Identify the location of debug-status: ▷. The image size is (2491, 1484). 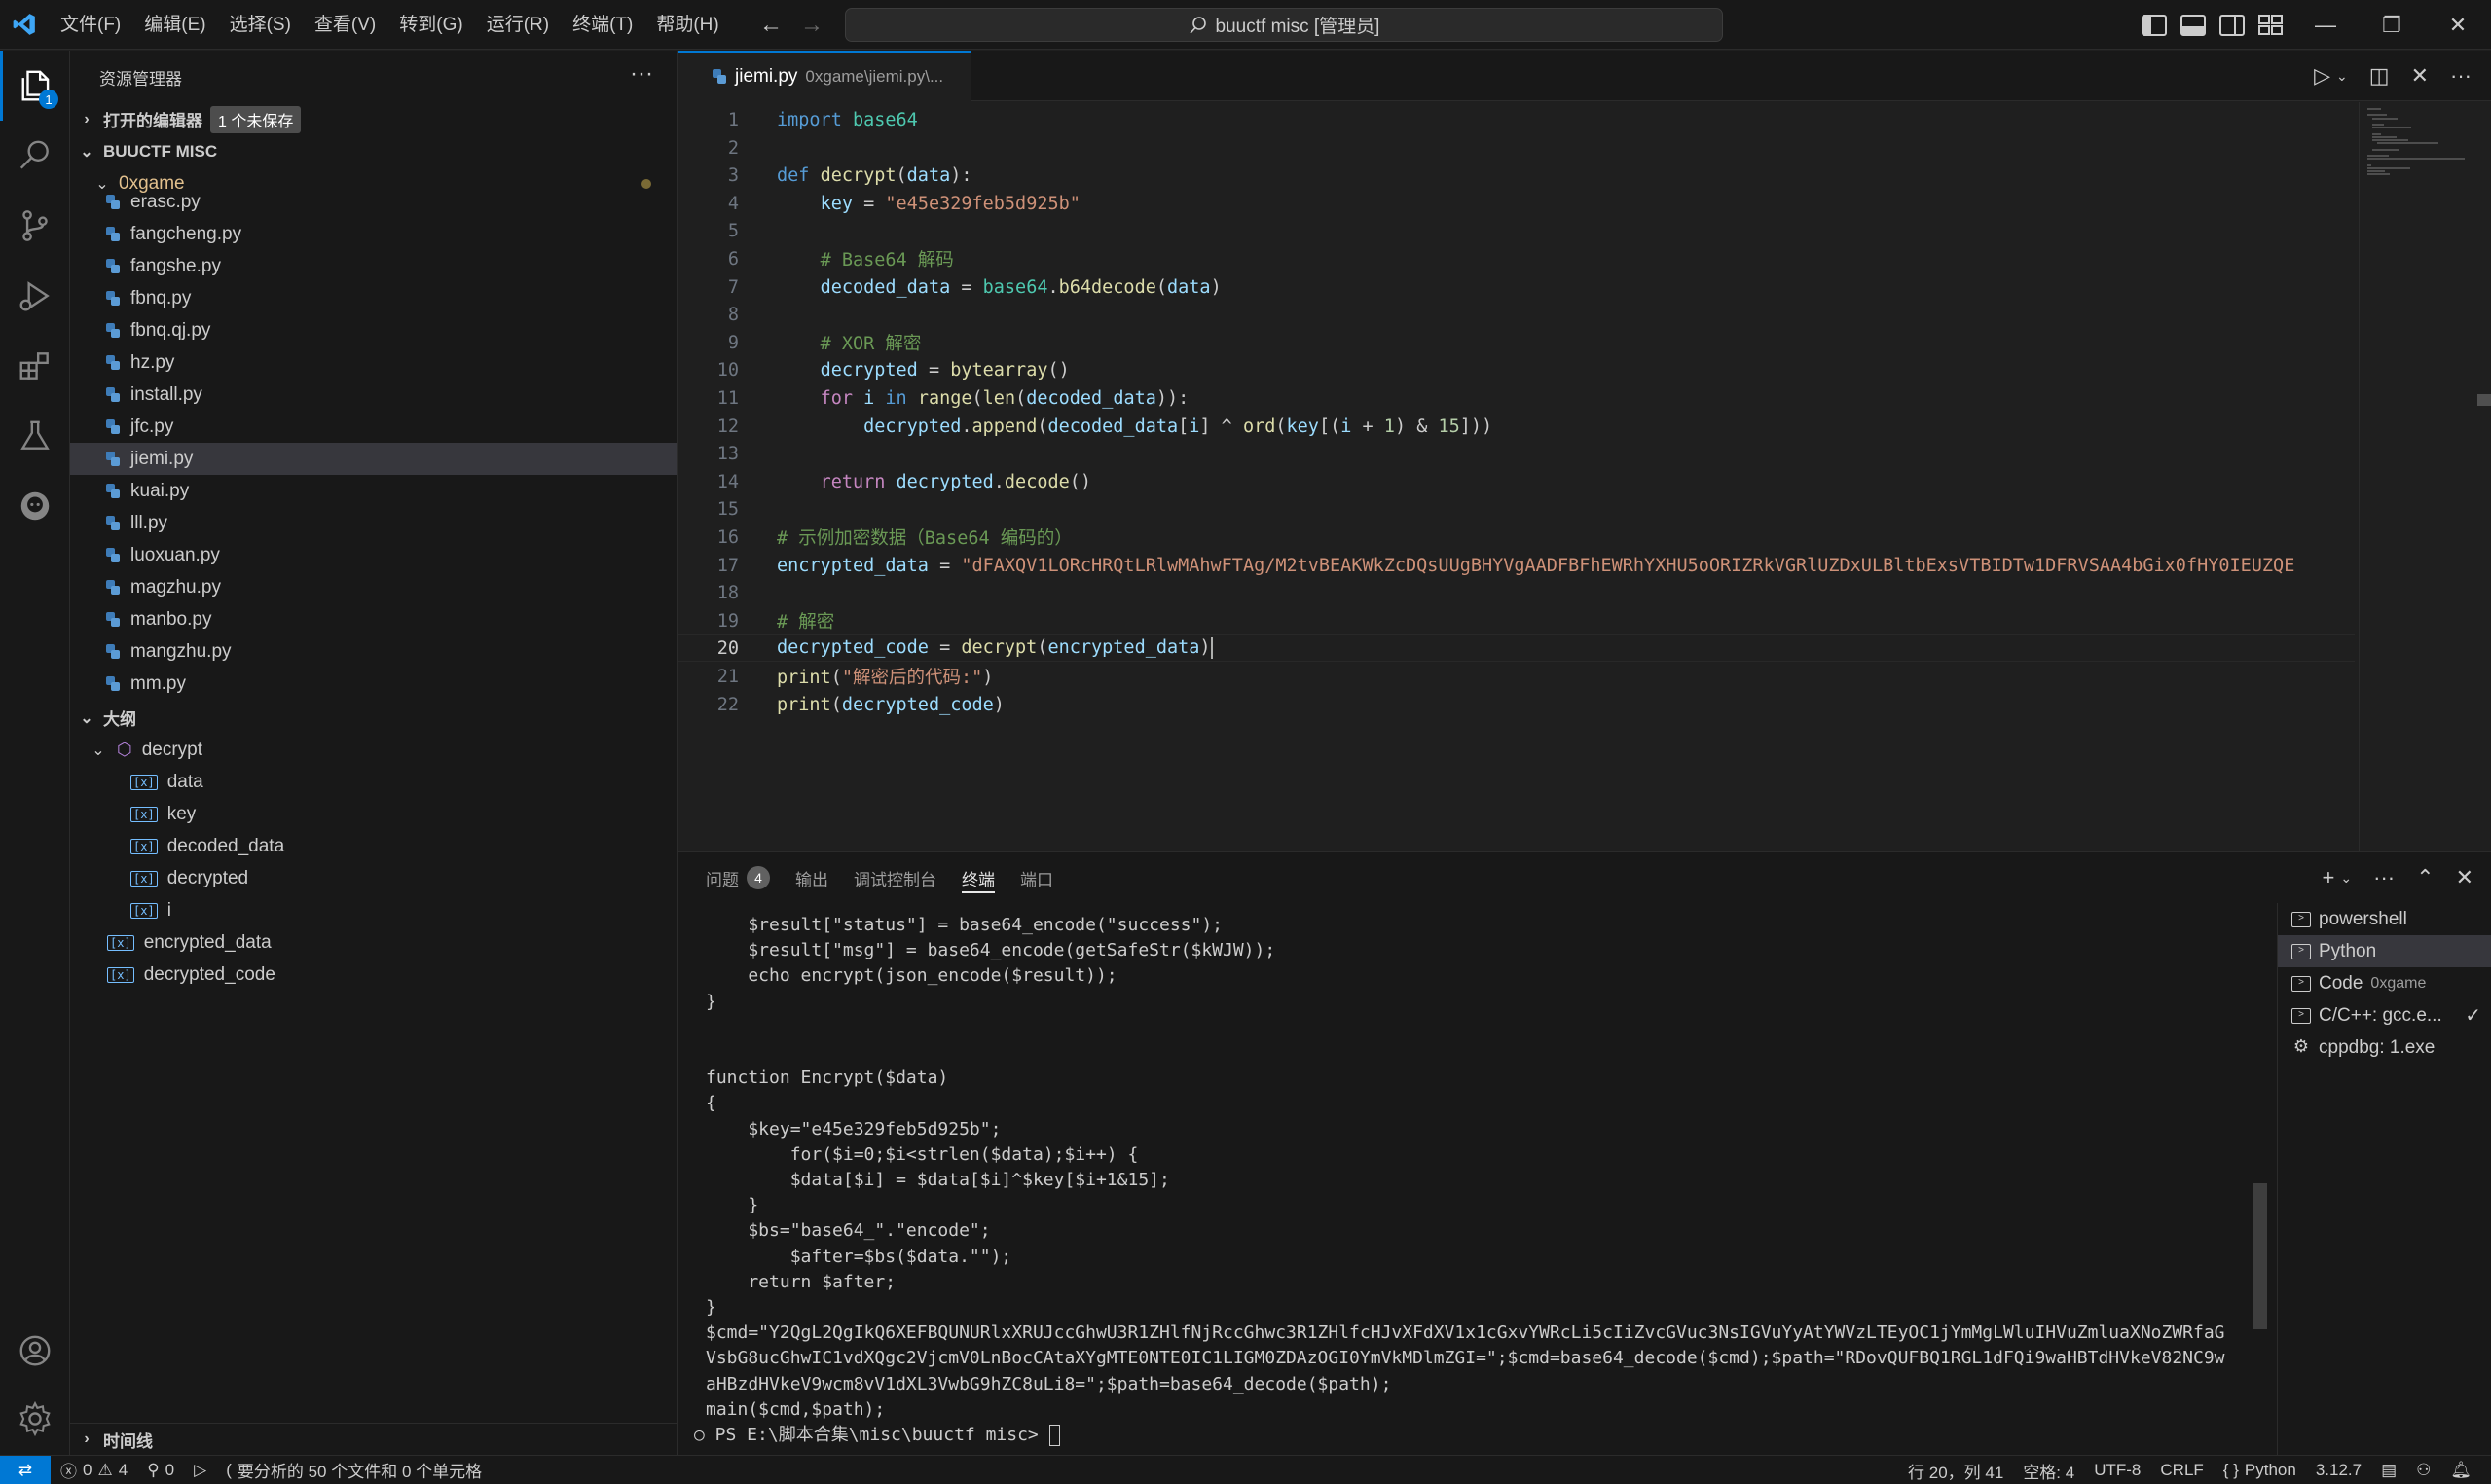
(200, 1470).